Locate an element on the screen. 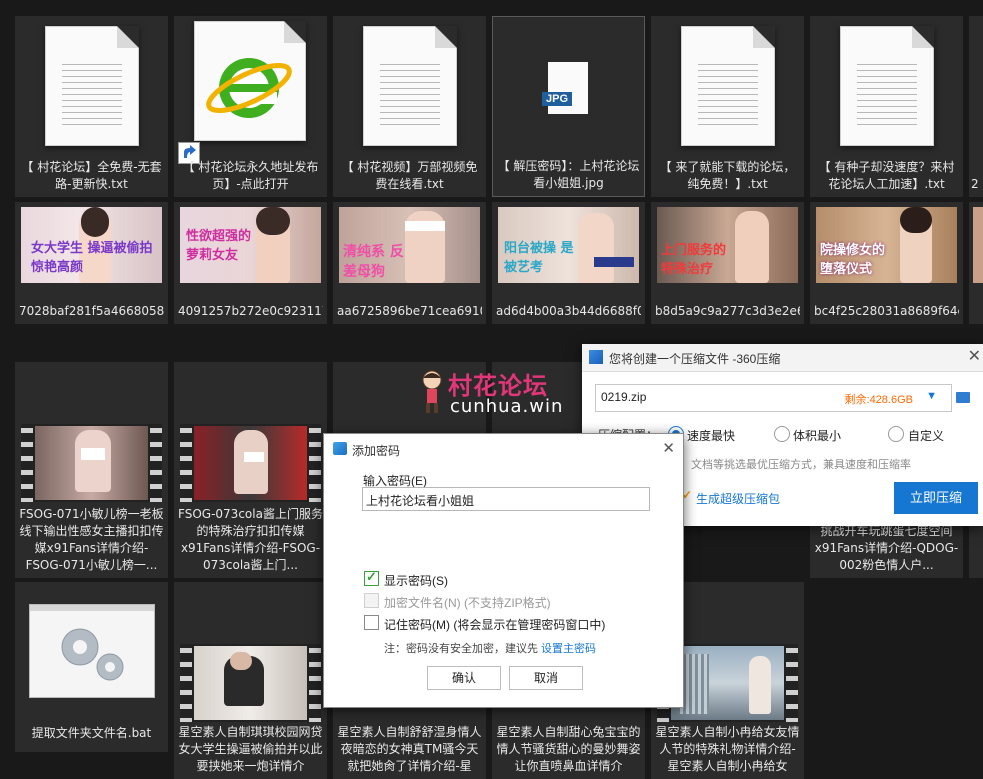 The height and width of the screenshot is (779, 983). thumbnail-overlay-text: 阳台被操 是被艺考 is located at coordinates (539, 258).